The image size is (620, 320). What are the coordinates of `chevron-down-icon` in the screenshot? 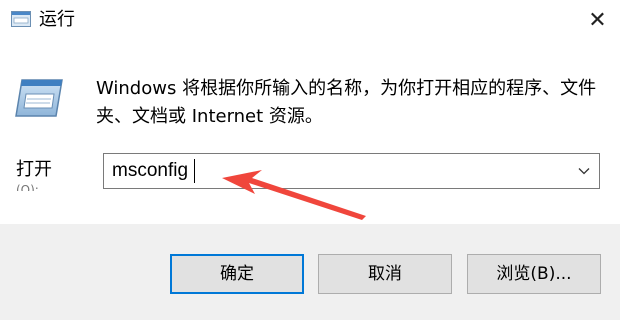 It's located at (584, 171).